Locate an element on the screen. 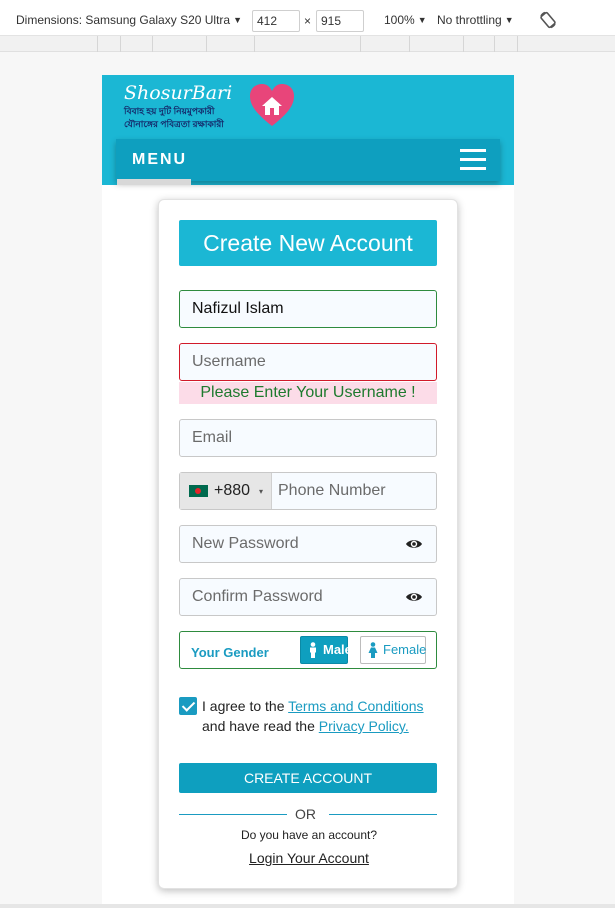  zoom-select: 100% ▼ is located at coordinates (405, 20).